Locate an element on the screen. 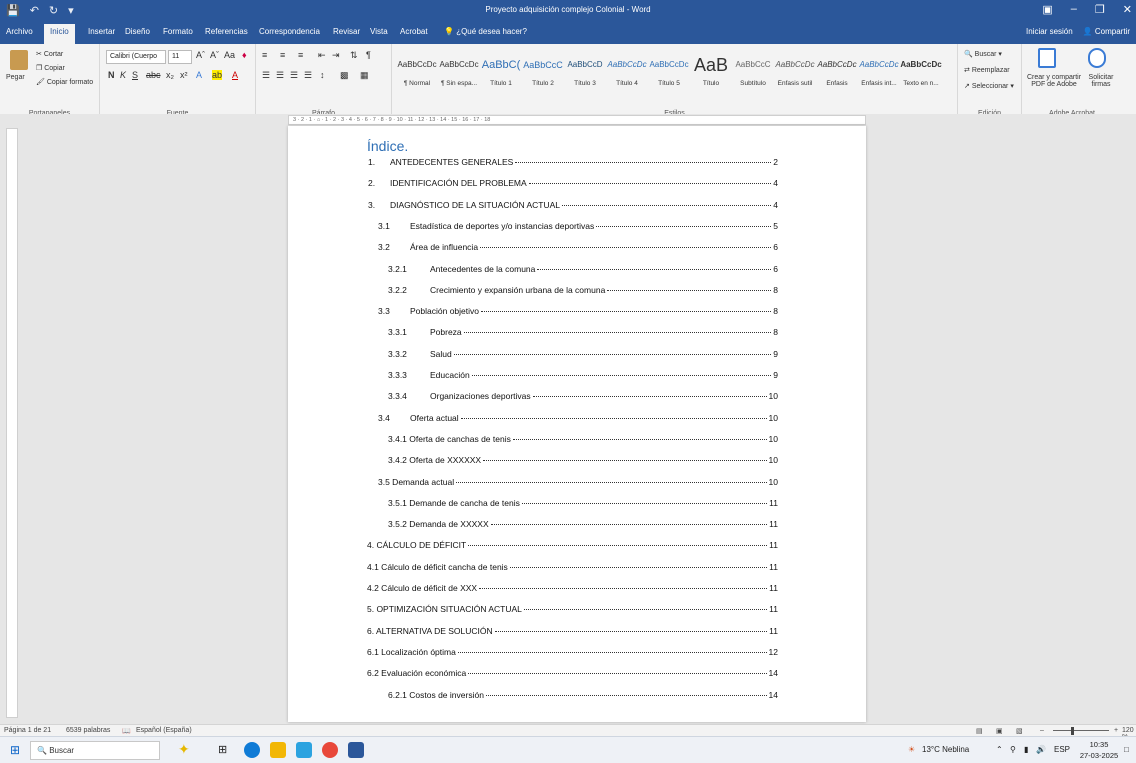  show-marks-icon: ¶ is located at coordinates (368, 55).